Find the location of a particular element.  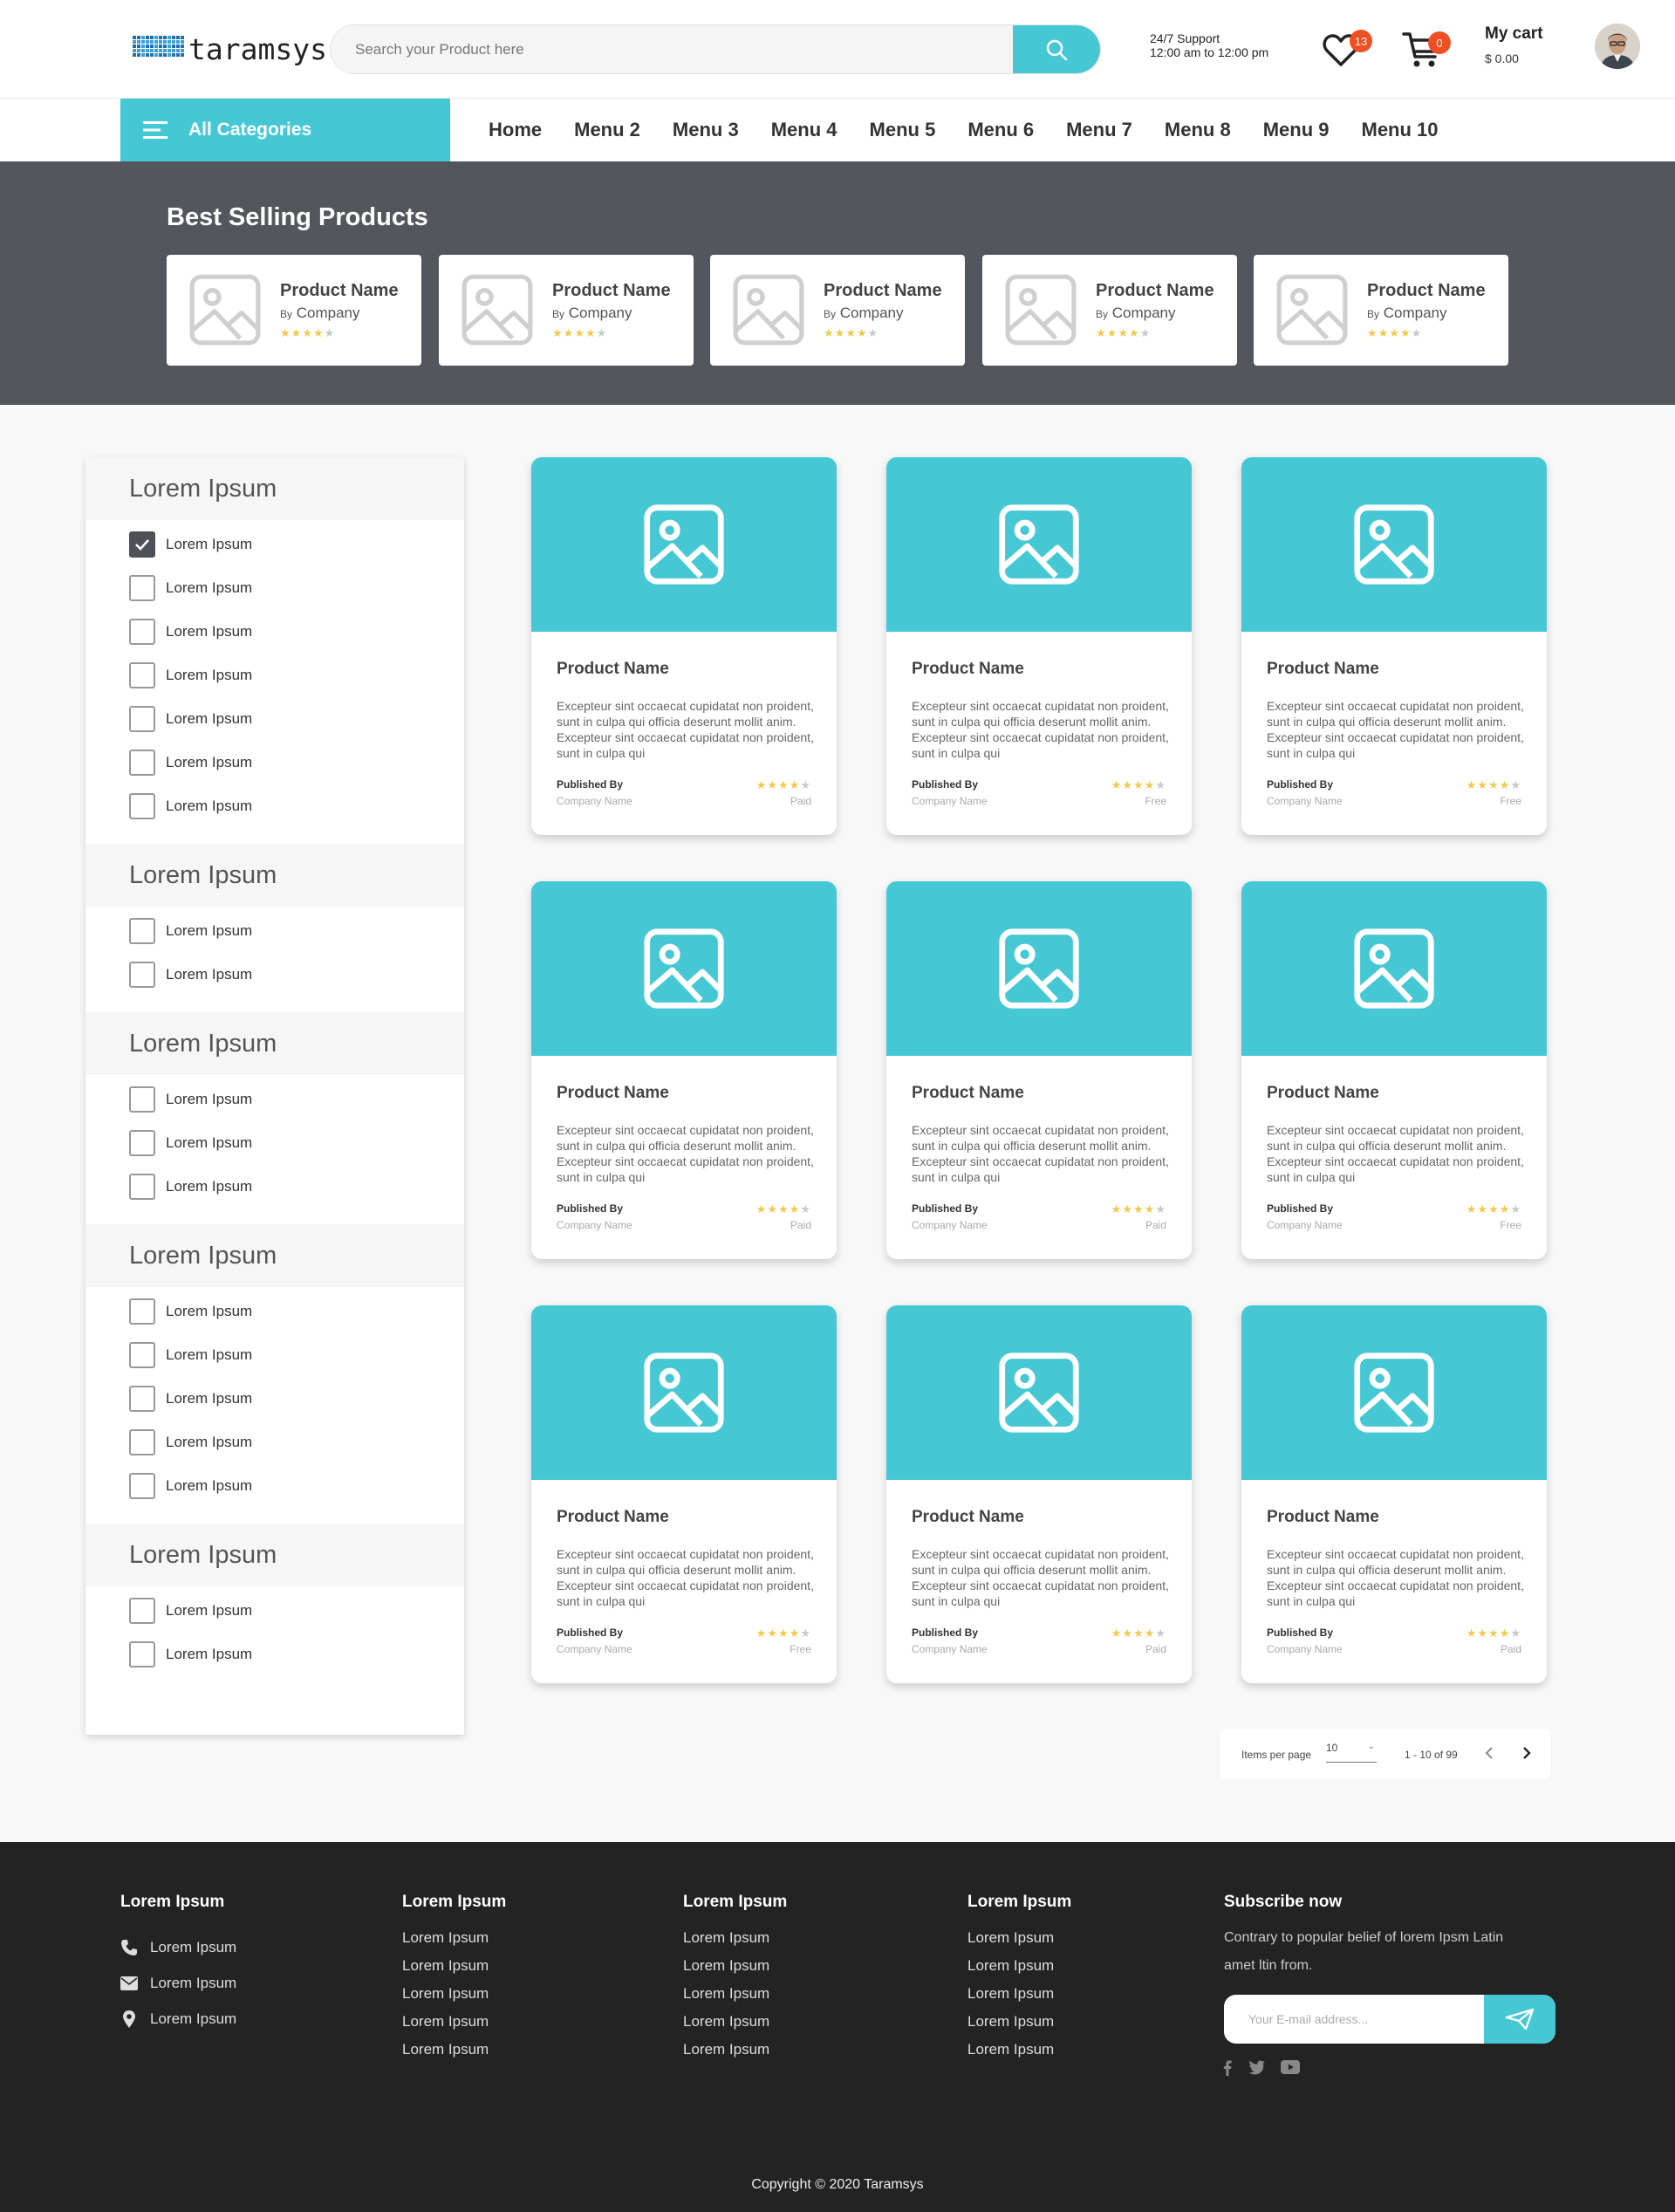

menu-item-5: Menu 5 is located at coordinates (903, 130).